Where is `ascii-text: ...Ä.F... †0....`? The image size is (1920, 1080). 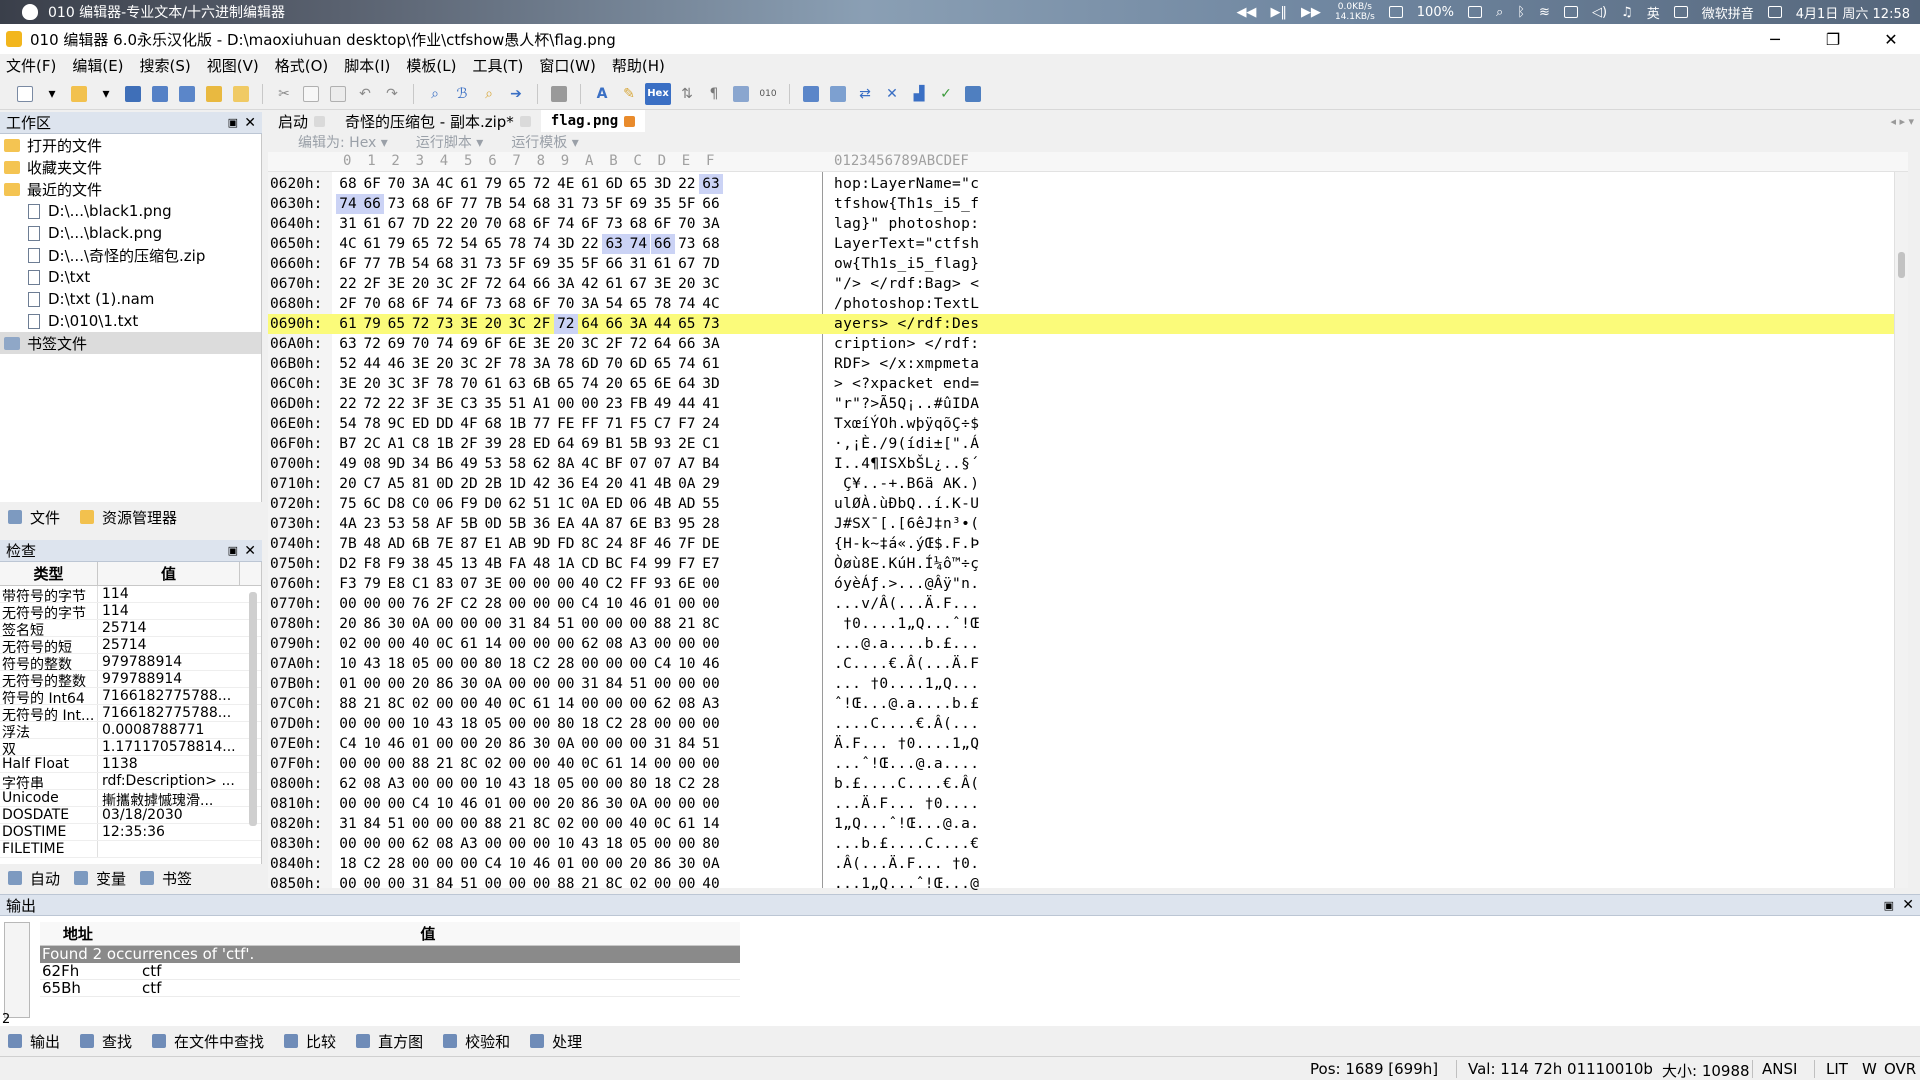 ascii-text: ...Ä.F... †0.... is located at coordinates (906, 804).